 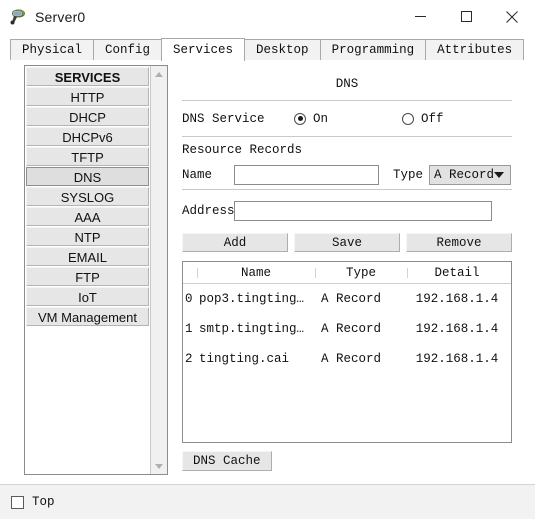 I want to click on tab-programming: Programming, so click(x=373, y=49).